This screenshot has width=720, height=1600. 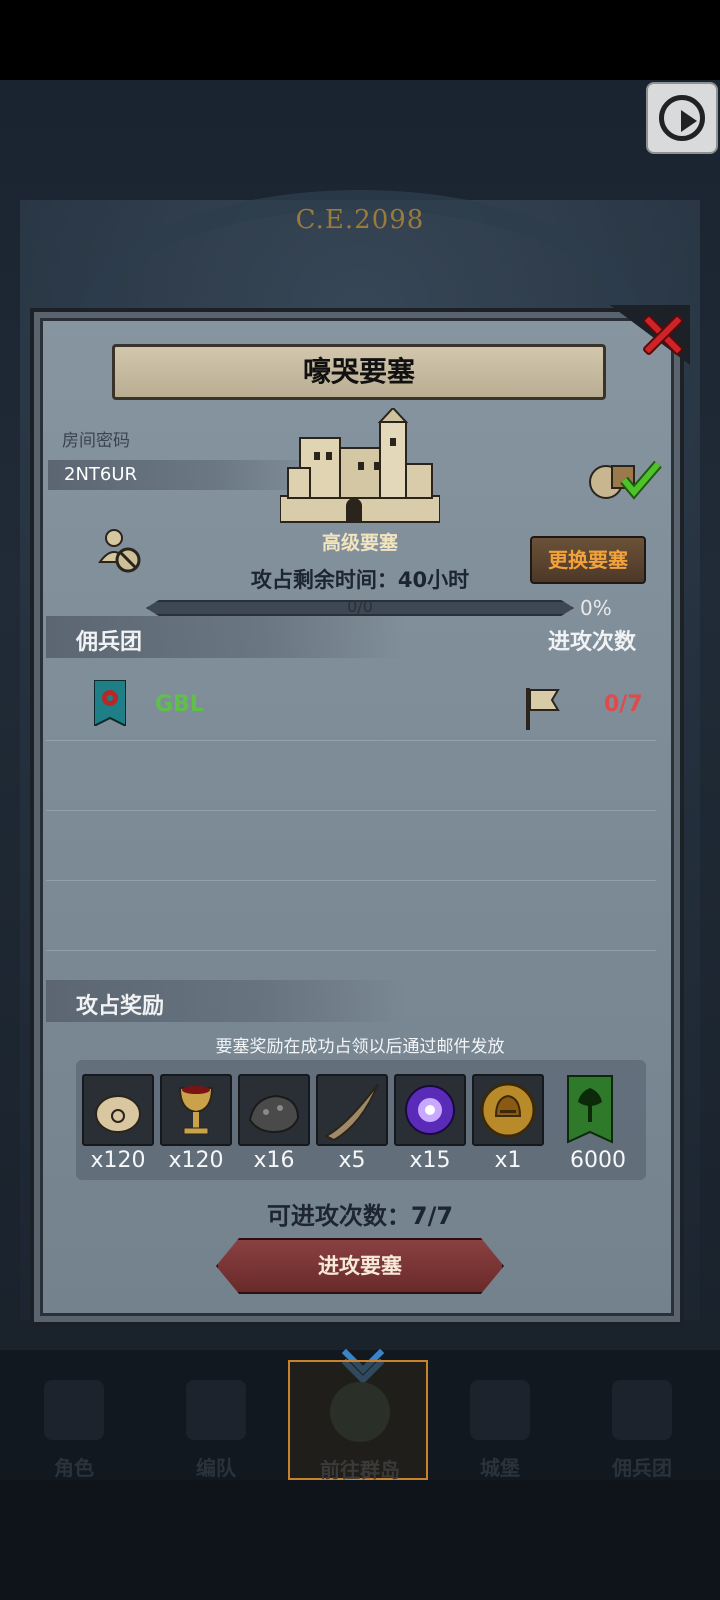 What do you see at coordinates (598, 1160) in the screenshot?
I see `reward-qty: 6000` at bounding box center [598, 1160].